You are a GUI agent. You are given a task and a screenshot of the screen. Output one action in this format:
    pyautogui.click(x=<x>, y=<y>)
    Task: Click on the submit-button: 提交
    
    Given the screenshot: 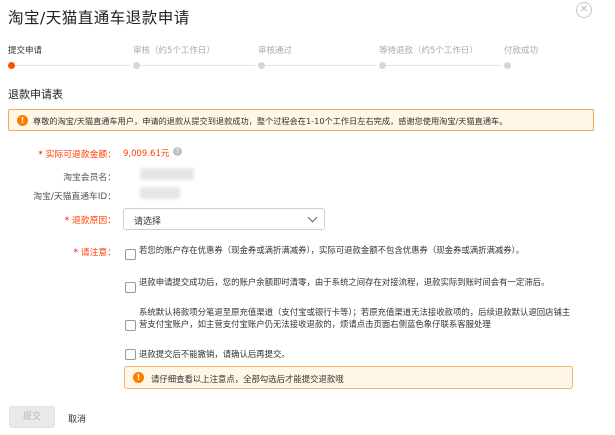 What is the action you would take?
    pyautogui.click(x=32, y=417)
    